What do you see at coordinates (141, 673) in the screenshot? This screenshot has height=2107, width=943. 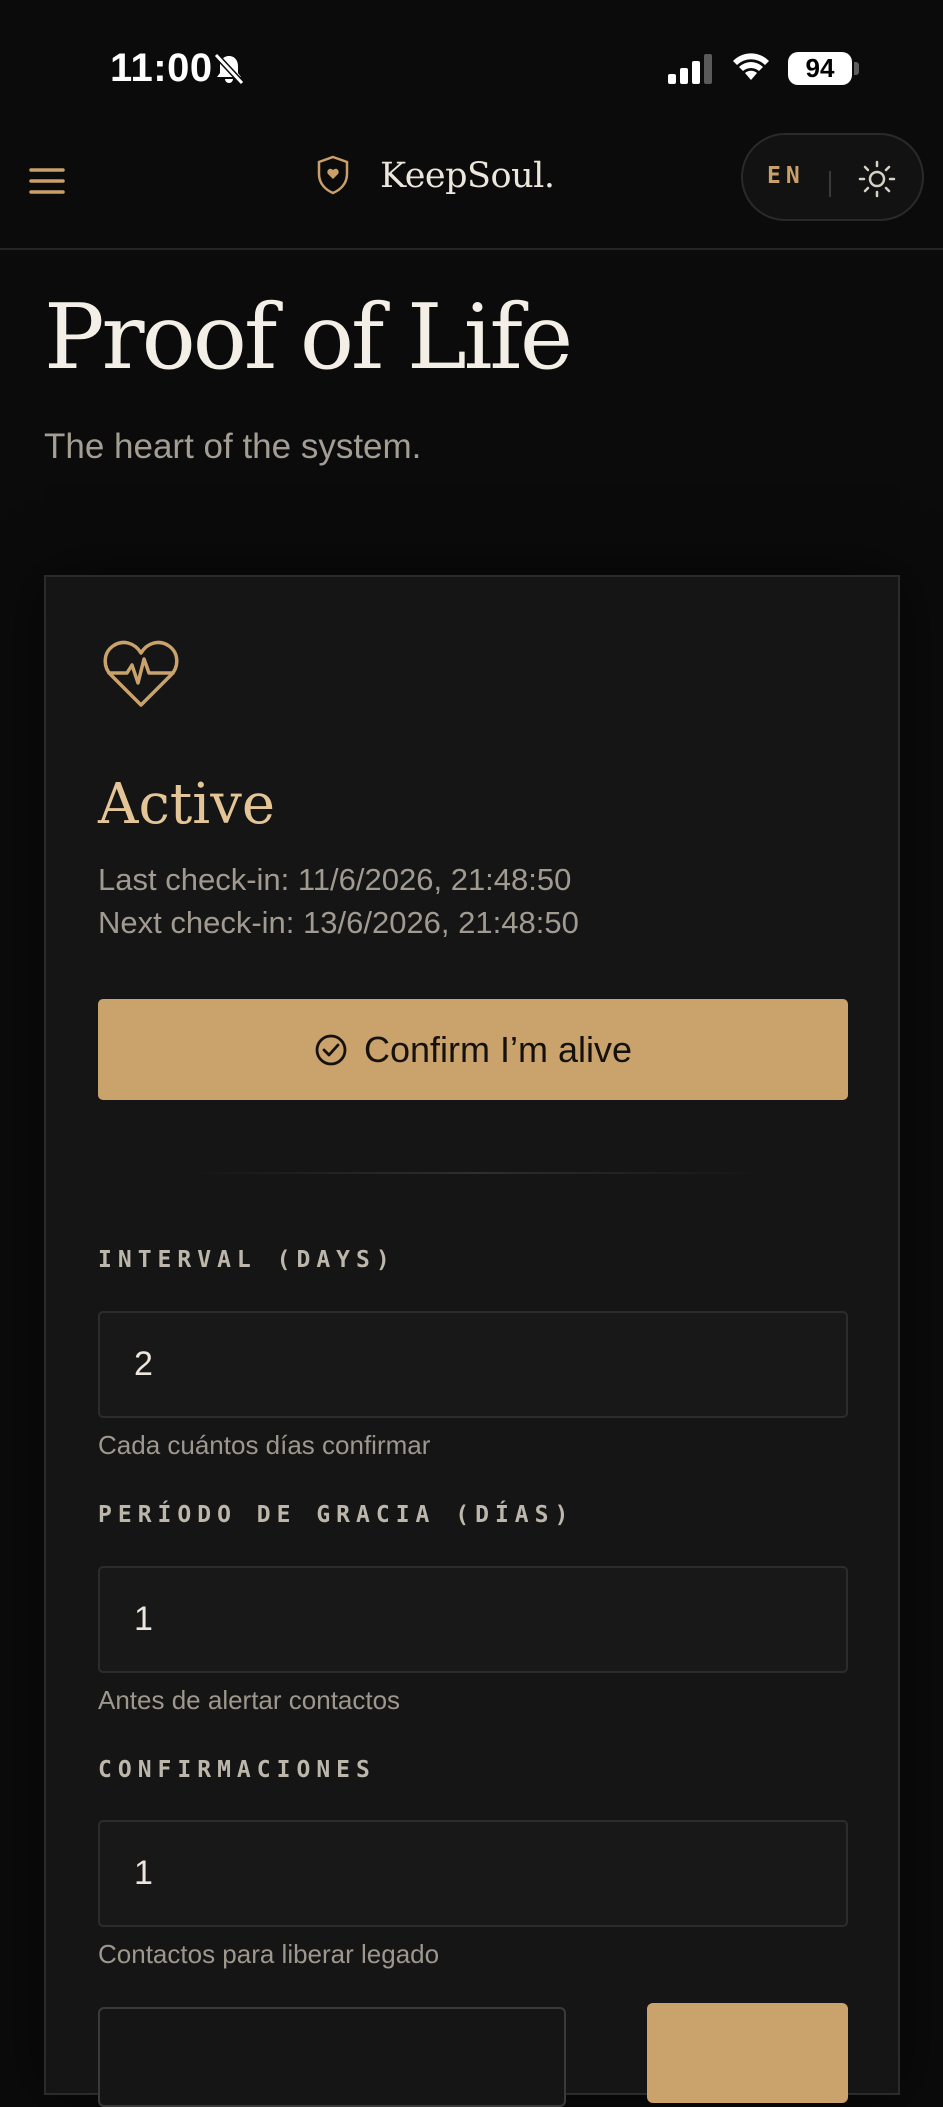 I see `heart-pulse-icon` at bounding box center [141, 673].